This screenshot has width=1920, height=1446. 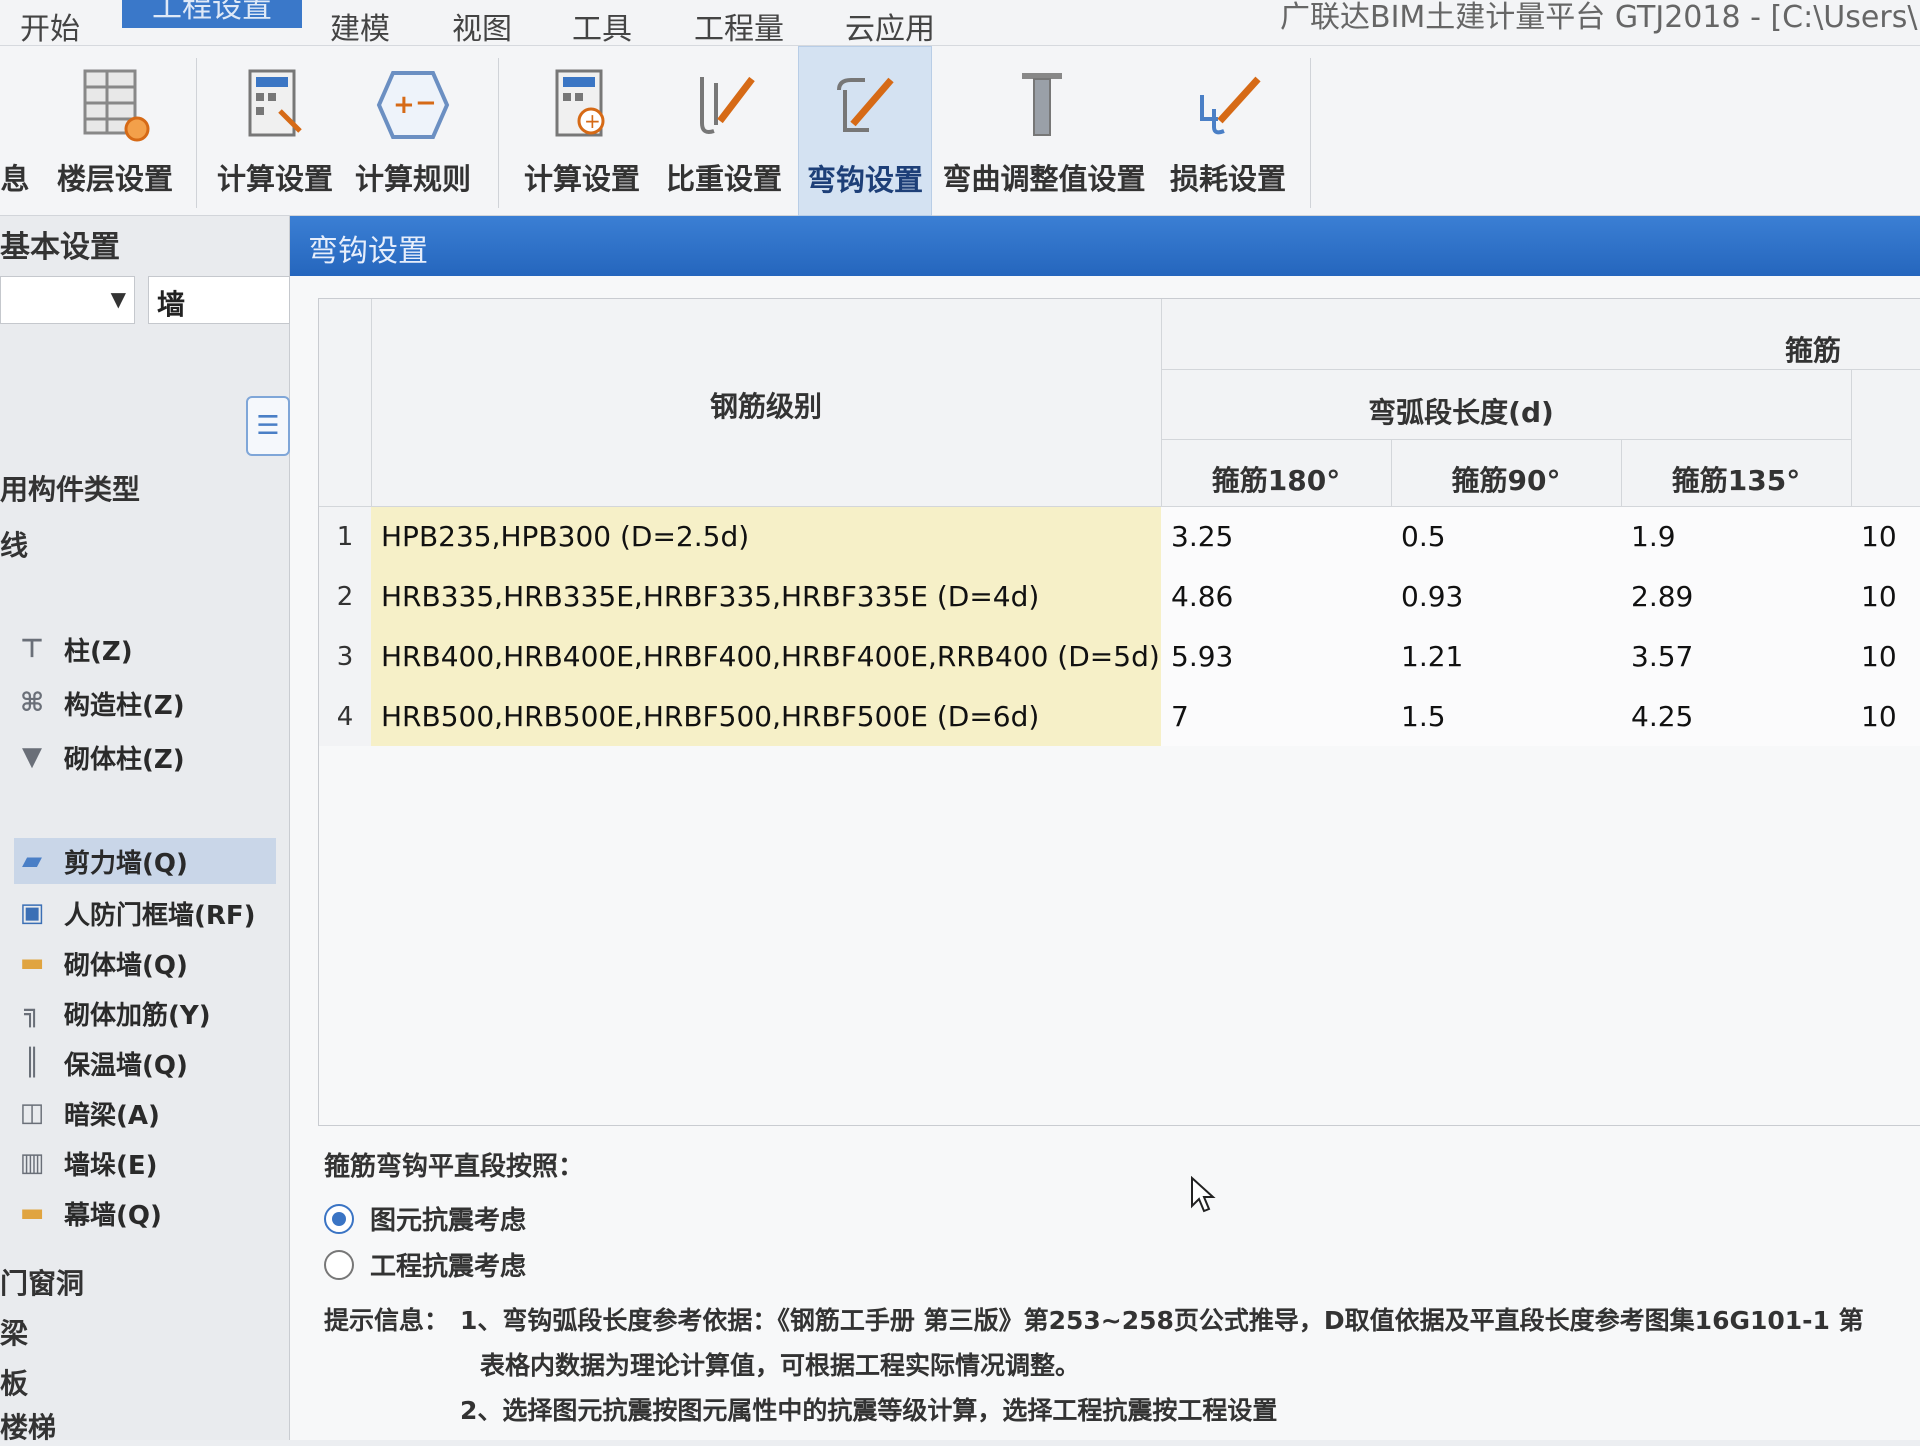 I want to click on stirrup-90-cell: 0.93, so click(x=1506, y=597).